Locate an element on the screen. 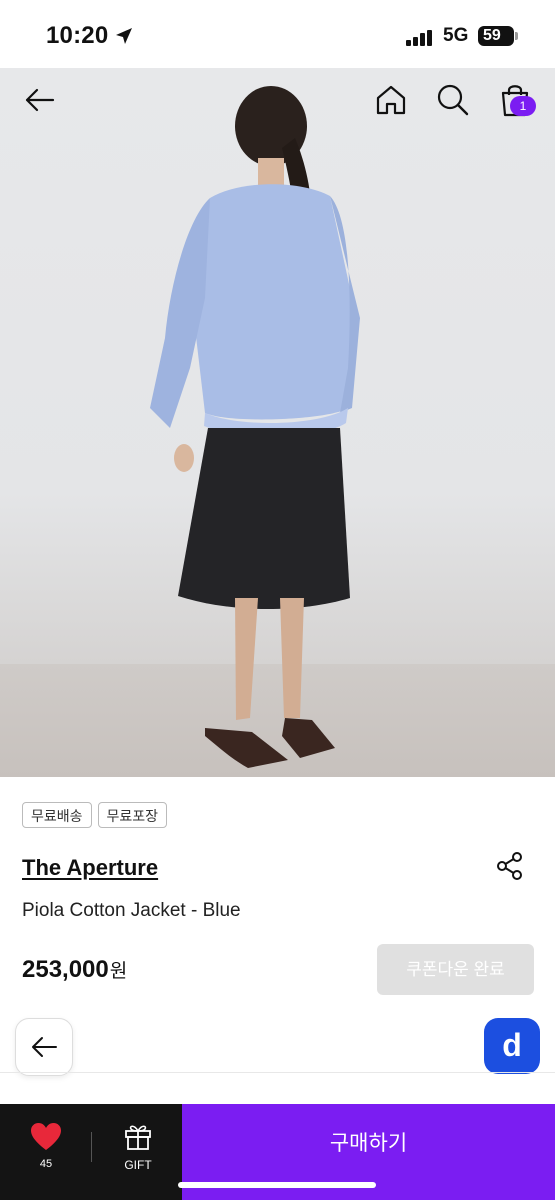  tag-free-wrapping: 무료포장 is located at coordinates (132, 815).